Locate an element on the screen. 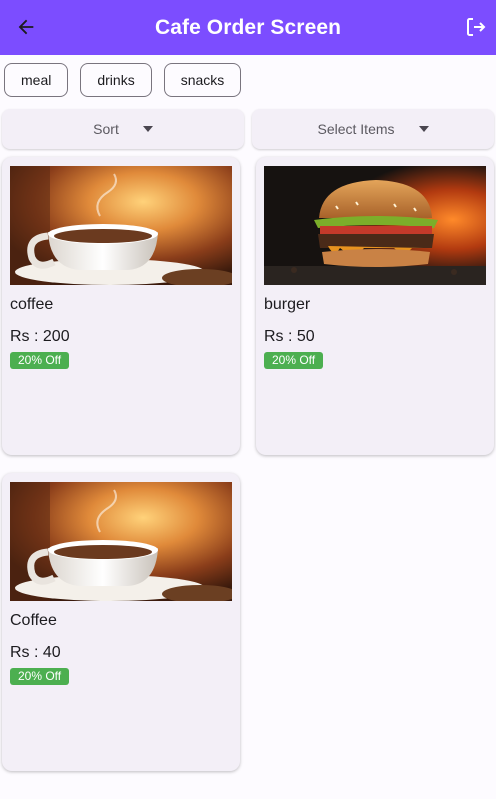 The width and height of the screenshot is (496, 799). category-chips: meal drinks snacks is located at coordinates (123, 80).